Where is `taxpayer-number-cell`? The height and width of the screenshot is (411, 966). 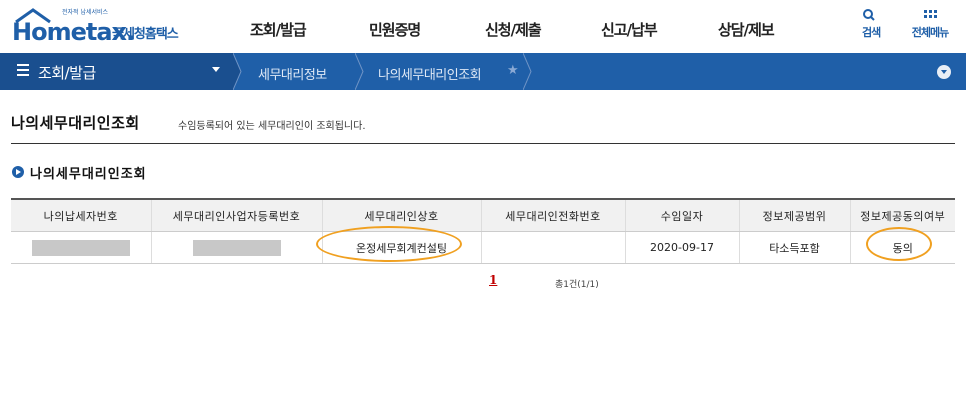 taxpayer-number-cell is located at coordinates (81, 247).